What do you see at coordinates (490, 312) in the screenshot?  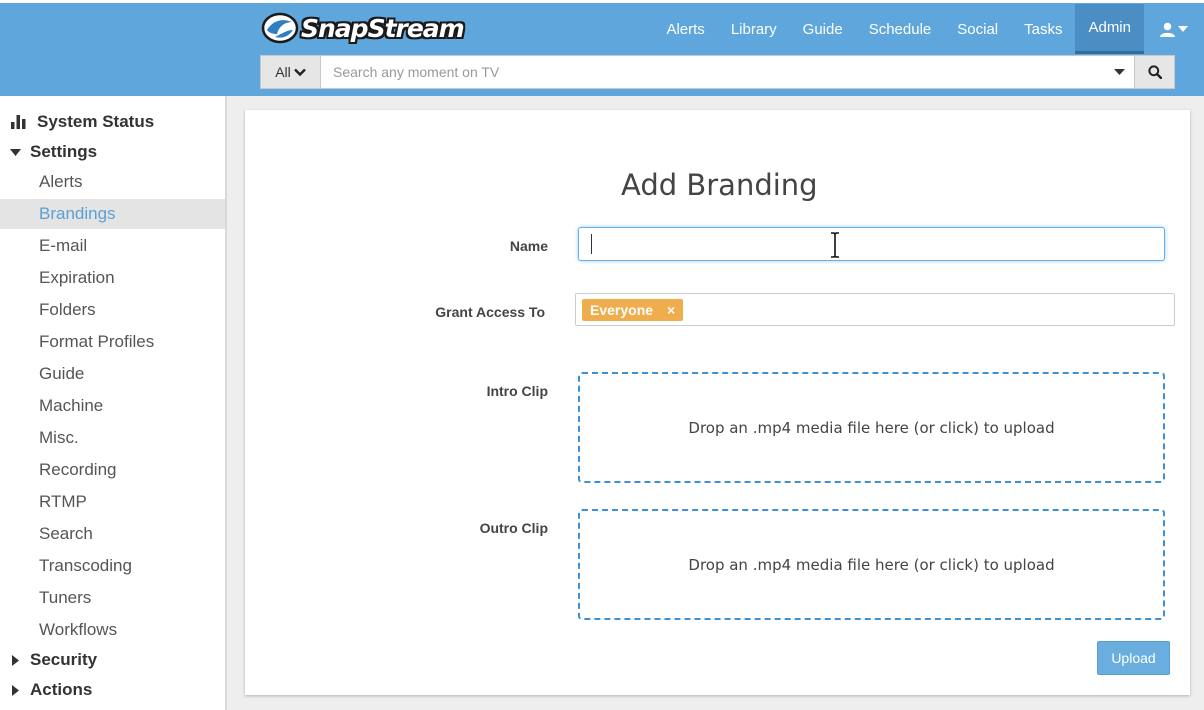 I see `grant-access-label: Grant Access To` at bounding box center [490, 312].